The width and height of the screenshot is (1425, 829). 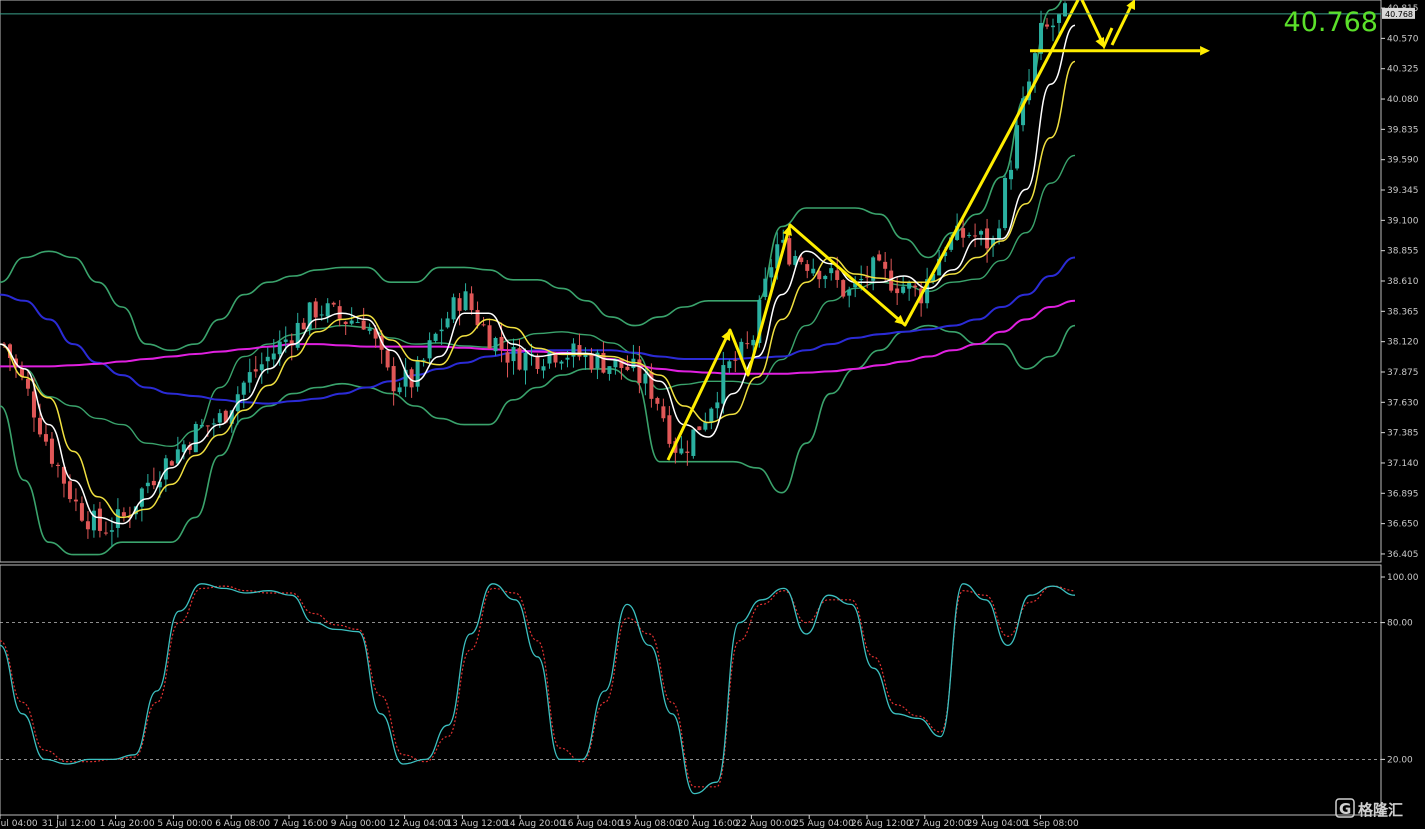 What do you see at coordinates (1403, 403) in the screenshot?
I see `price-tick-label: 37.630` at bounding box center [1403, 403].